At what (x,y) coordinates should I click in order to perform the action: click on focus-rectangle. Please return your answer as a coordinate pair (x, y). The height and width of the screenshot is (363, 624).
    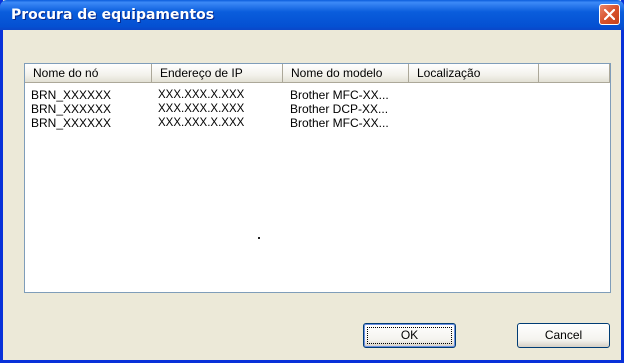
    Looking at the image, I should click on (409, 335).